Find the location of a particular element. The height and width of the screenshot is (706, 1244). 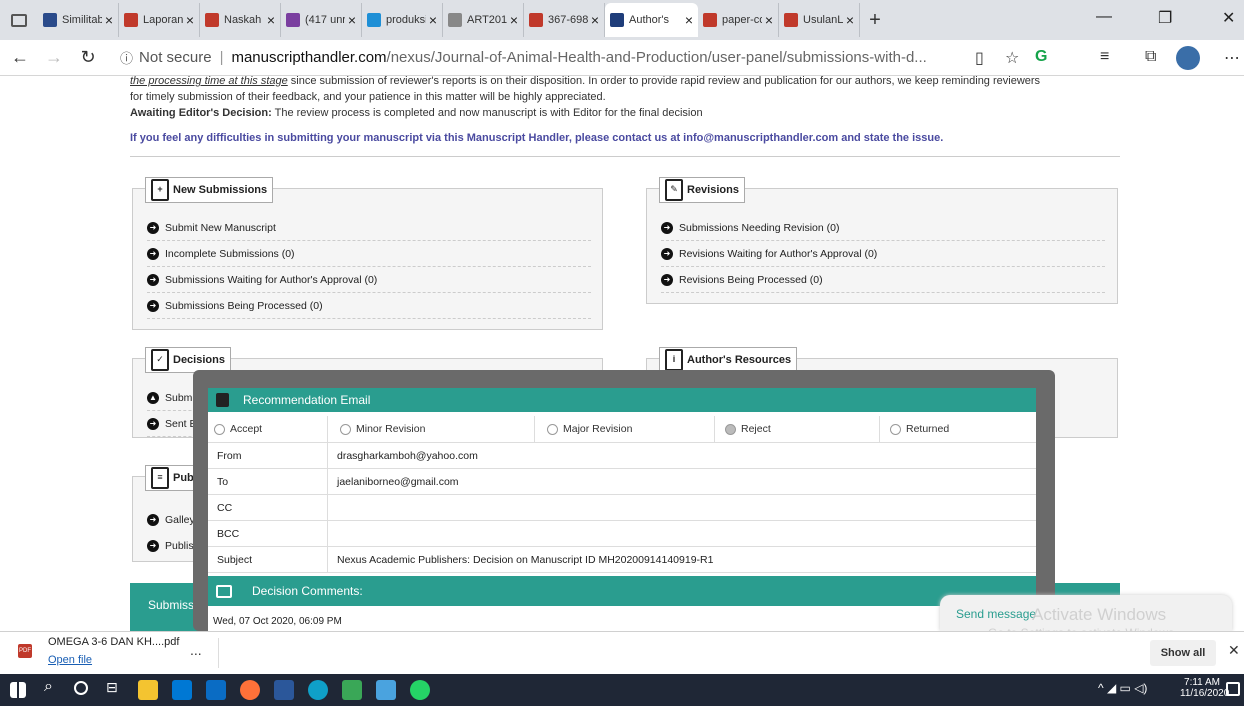

tab-7: Author's × is located at coordinates (651, 20).